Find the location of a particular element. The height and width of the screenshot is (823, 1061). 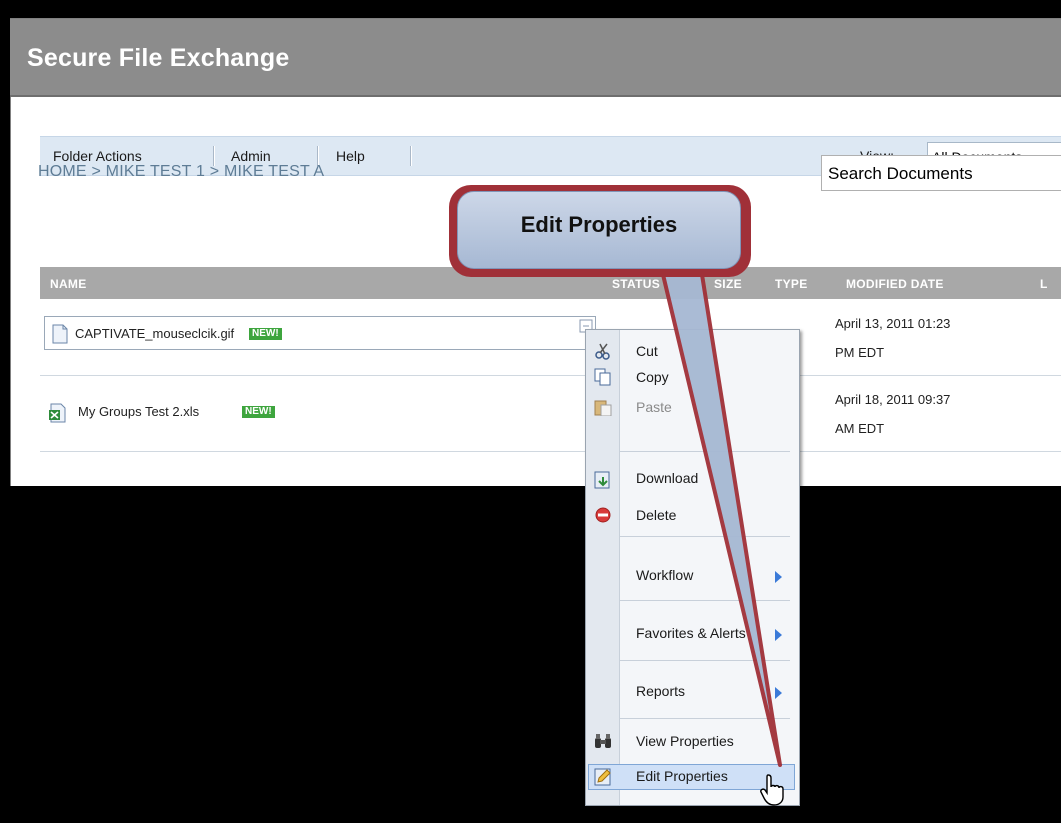

app-title: Secure File Exchange is located at coordinates (158, 58).